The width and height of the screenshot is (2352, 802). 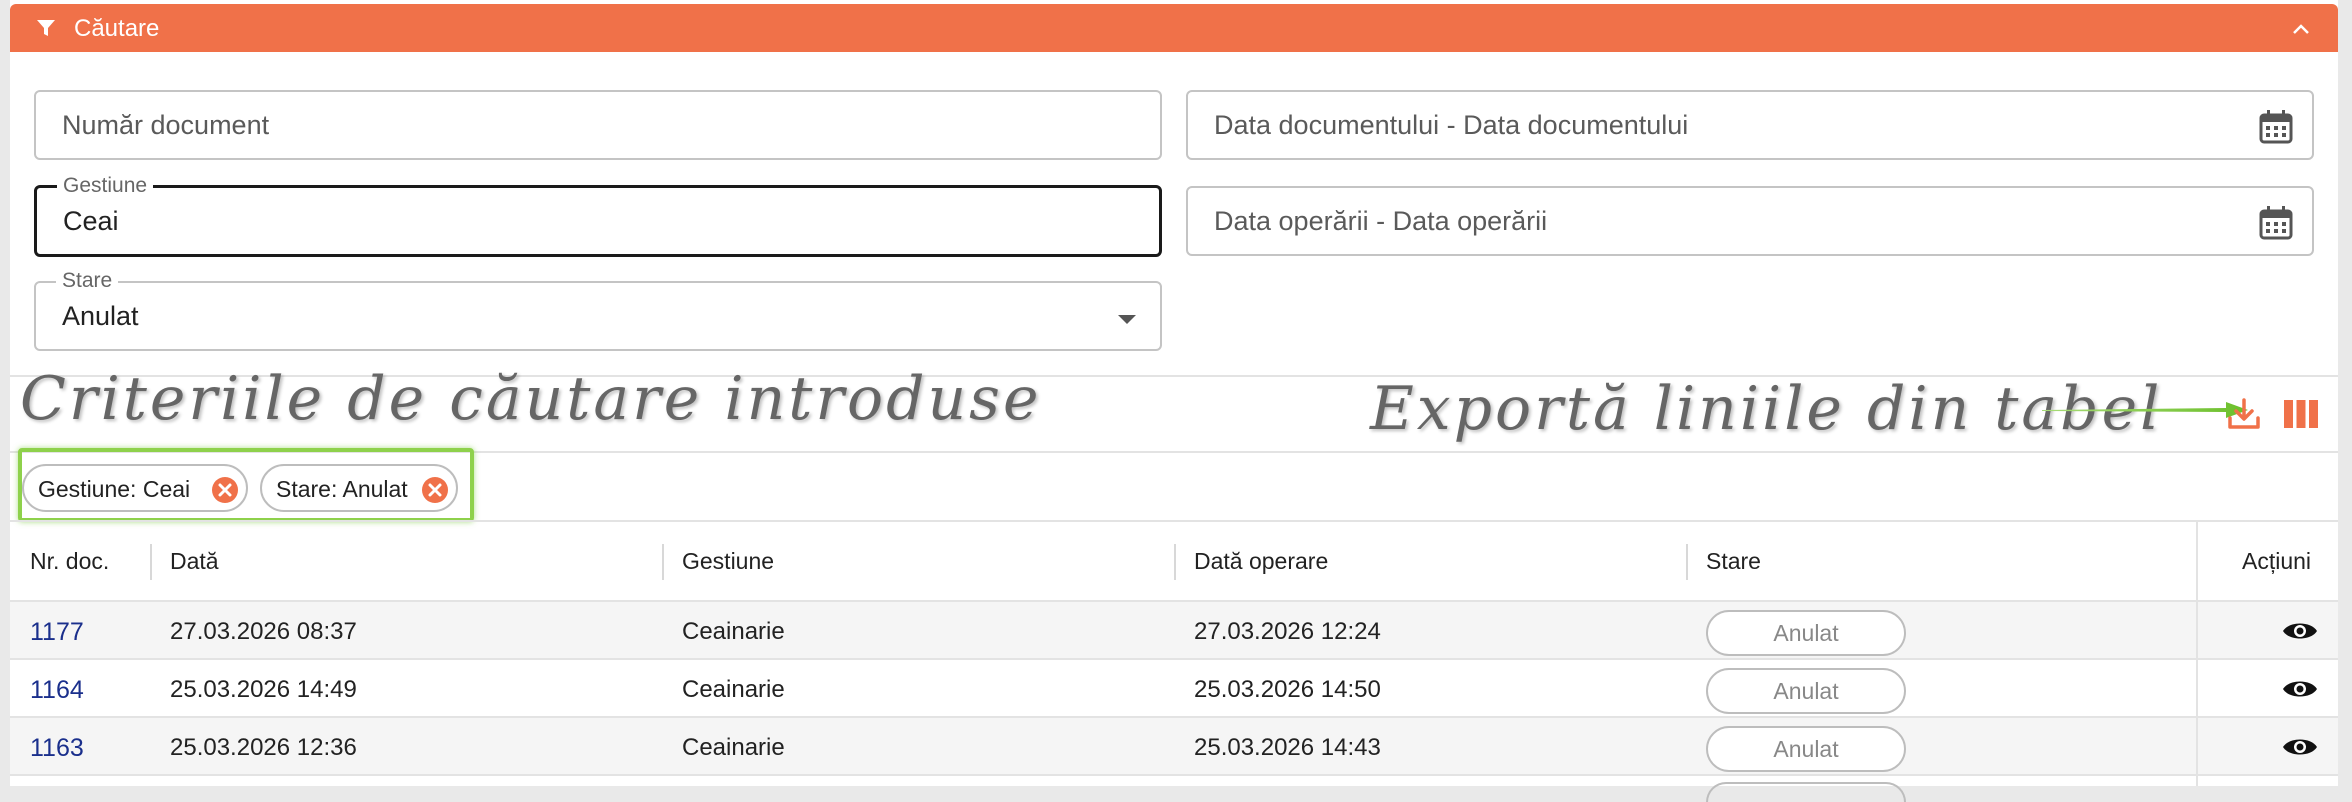 What do you see at coordinates (57, 748) in the screenshot?
I see `doc-number-link: 1163` at bounding box center [57, 748].